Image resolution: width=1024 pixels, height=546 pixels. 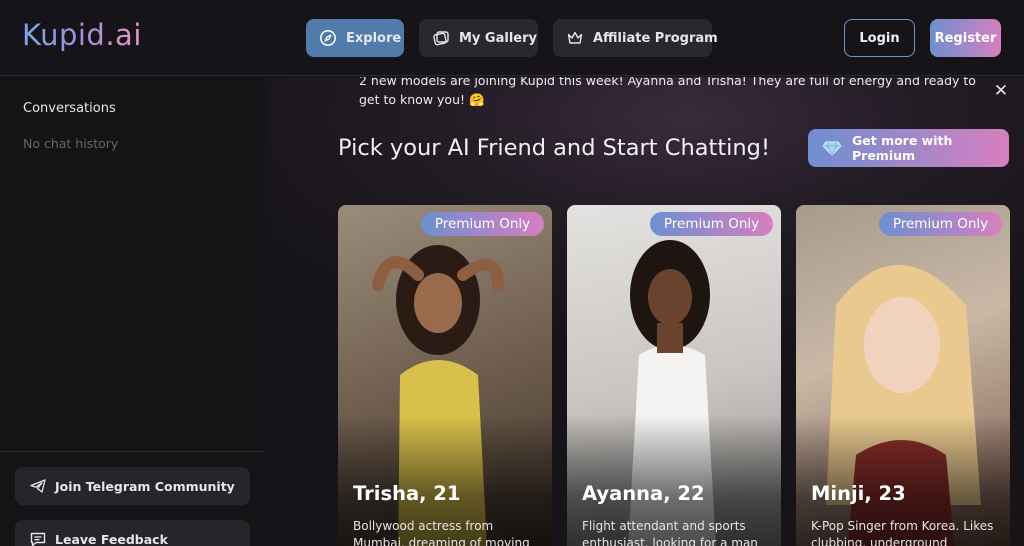 What do you see at coordinates (111, 538) in the screenshot?
I see `leave-feedback-label: Leave Feedback` at bounding box center [111, 538].